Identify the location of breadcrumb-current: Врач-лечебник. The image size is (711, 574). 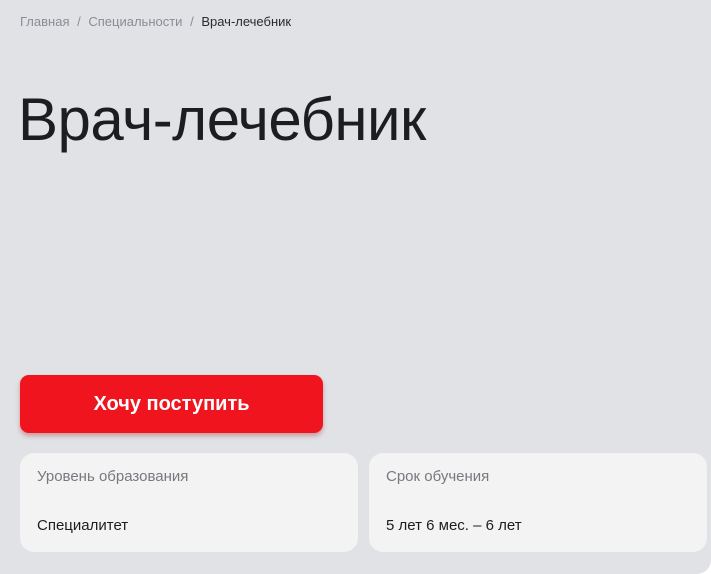
(246, 21).